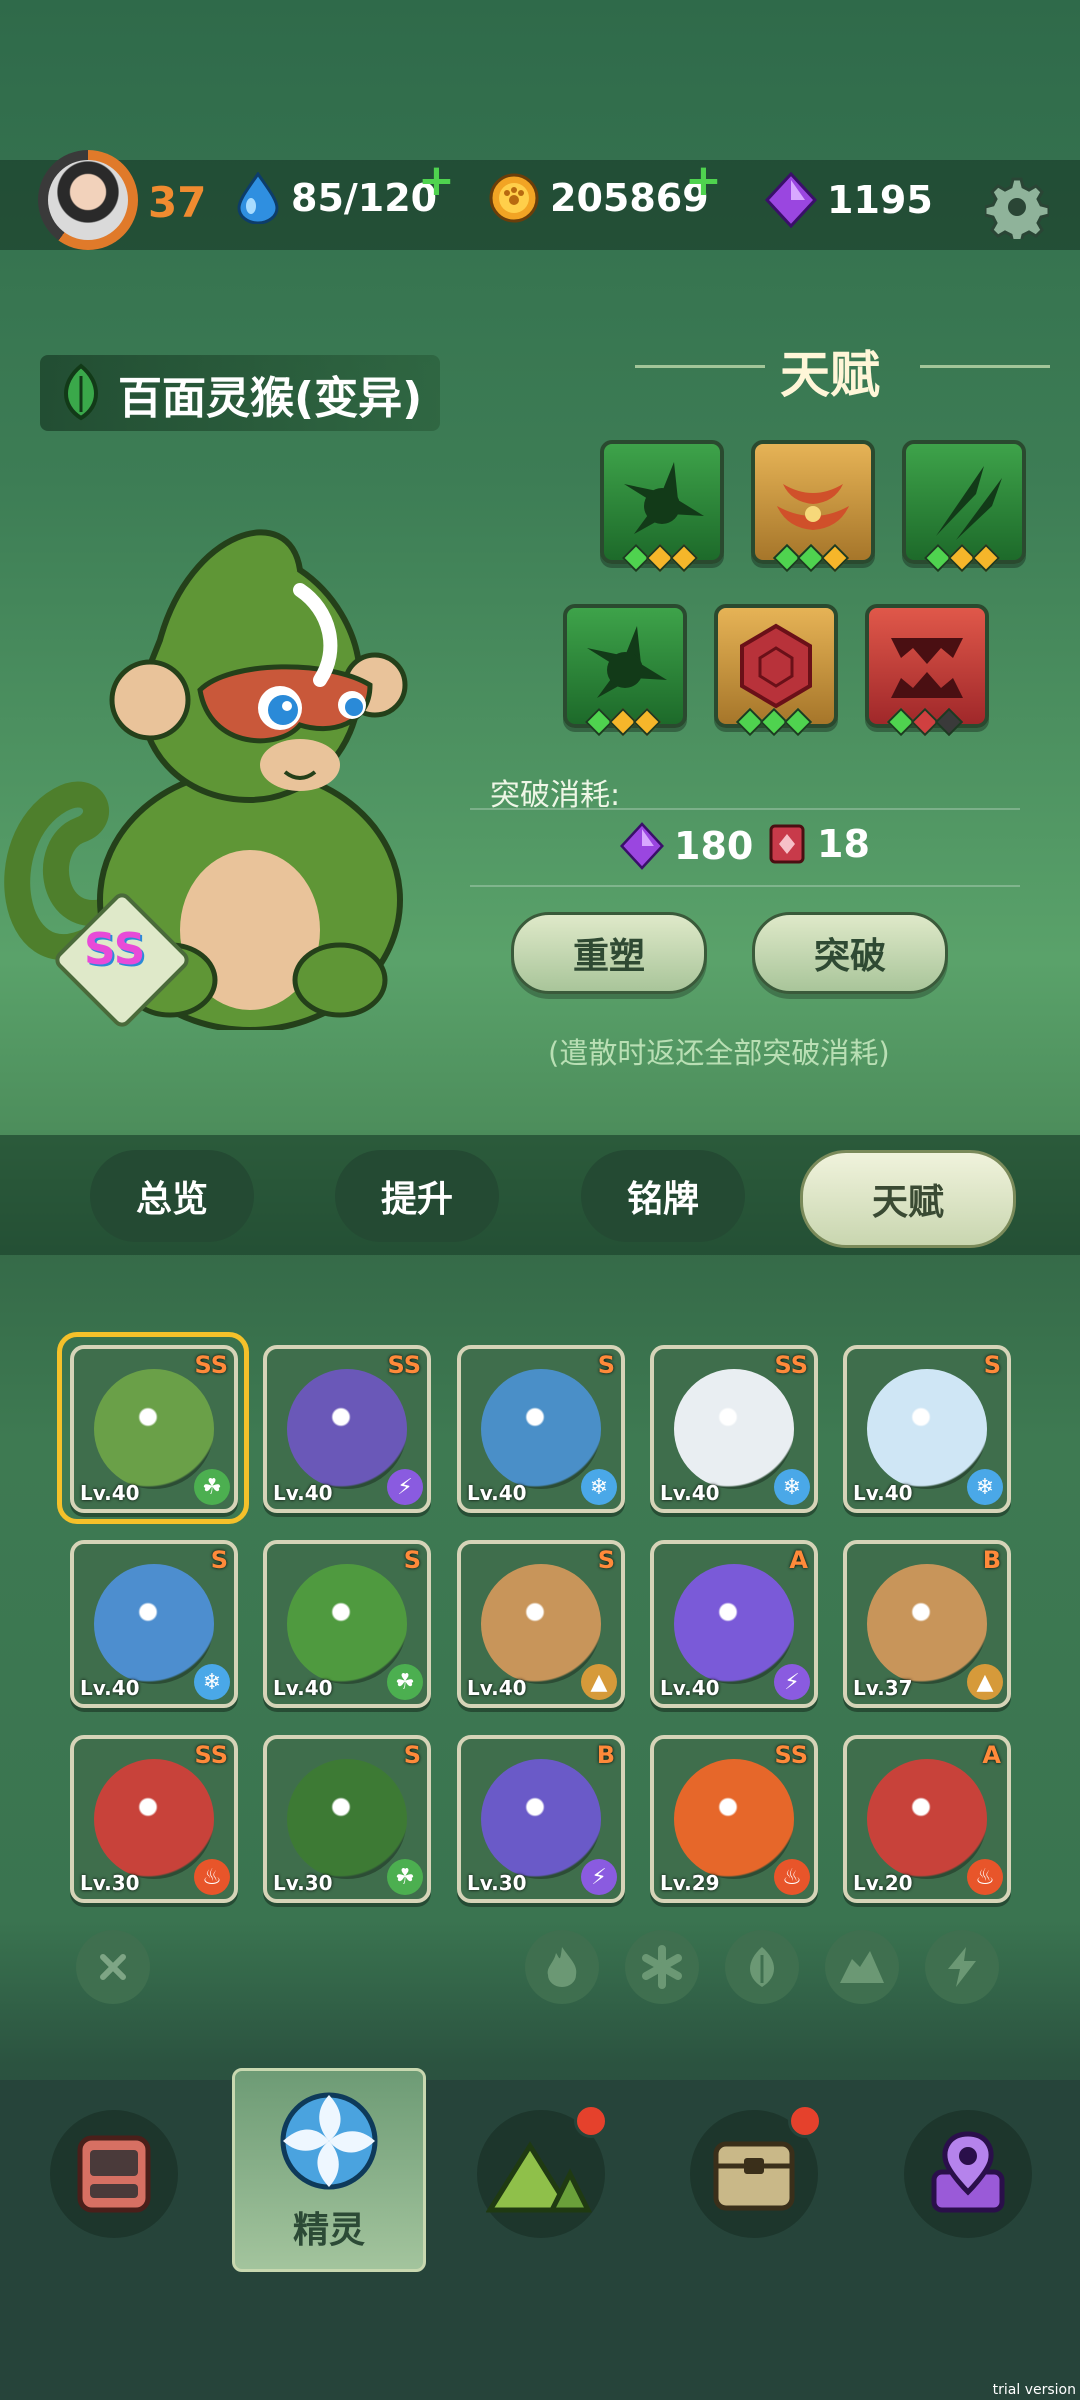  What do you see at coordinates (811, 558) in the screenshot?
I see `talent-2-grade` at bounding box center [811, 558].